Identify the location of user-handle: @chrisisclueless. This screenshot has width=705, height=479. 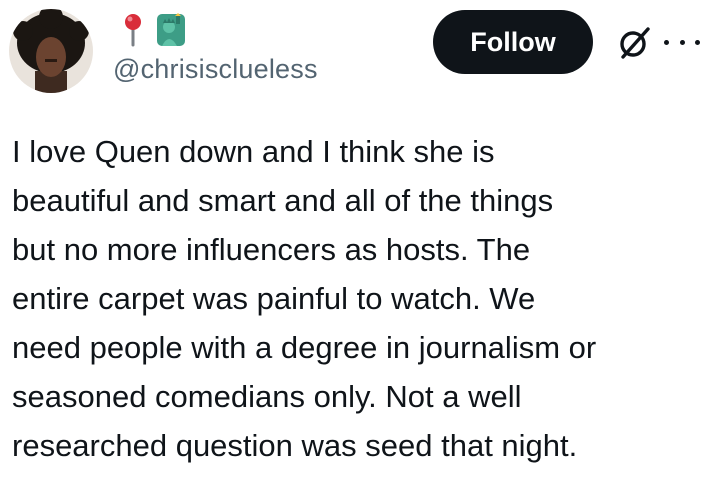
(215, 69).